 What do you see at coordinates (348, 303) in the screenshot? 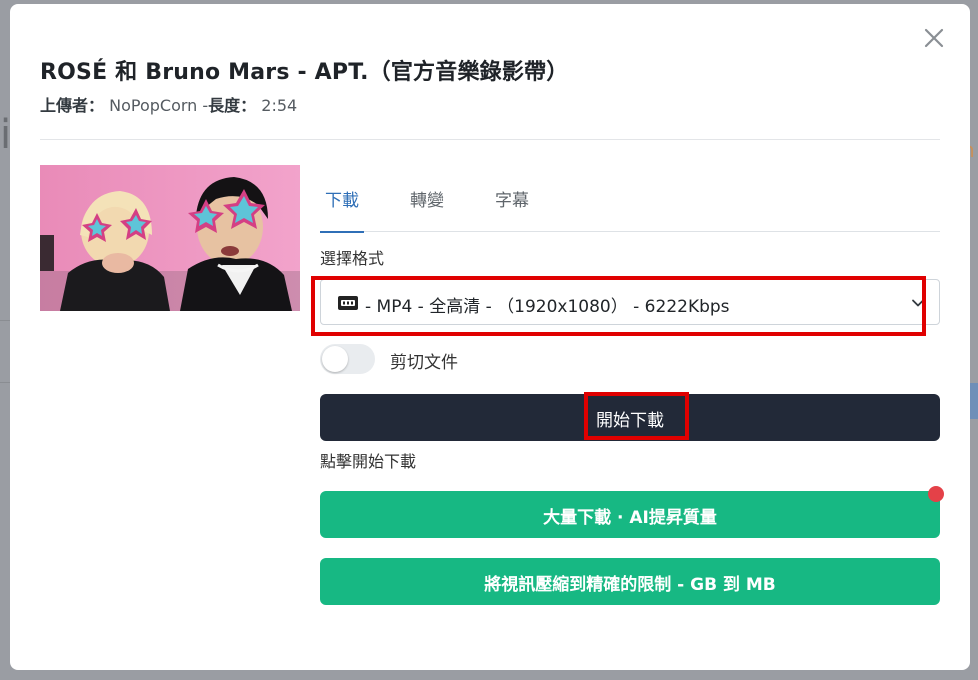
I see `video-file-icon` at bounding box center [348, 303].